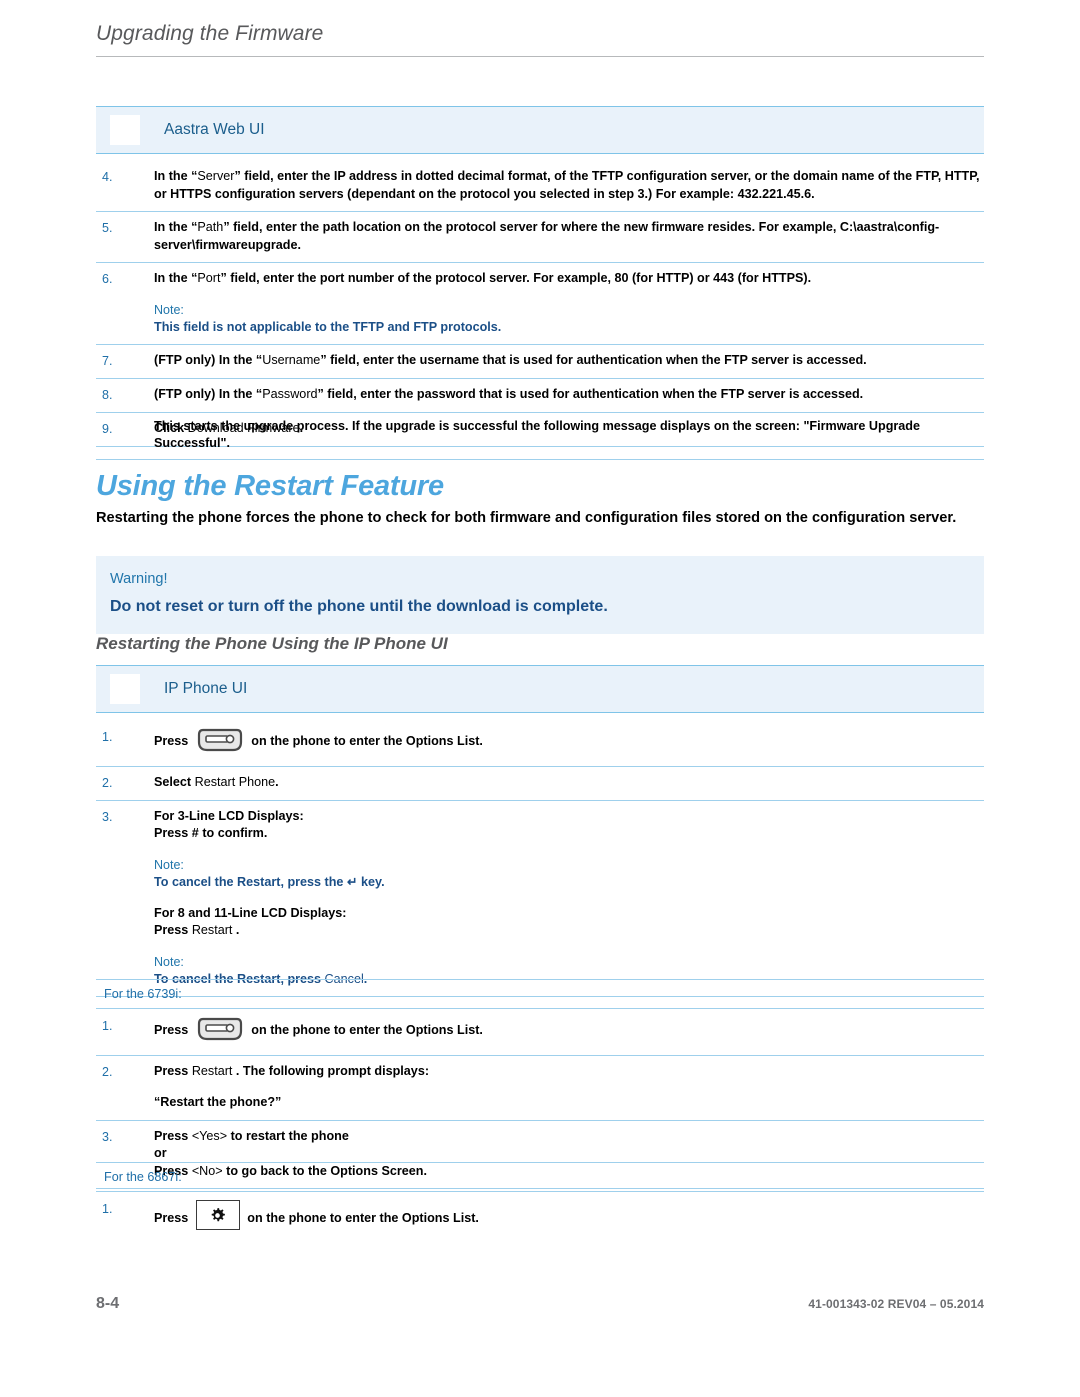 Image resolution: width=1080 pixels, height=1397 pixels. What do you see at coordinates (169, 309) in the screenshot?
I see `web-ui-step-3-note-label: Note:` at bounding box center [169, 309].